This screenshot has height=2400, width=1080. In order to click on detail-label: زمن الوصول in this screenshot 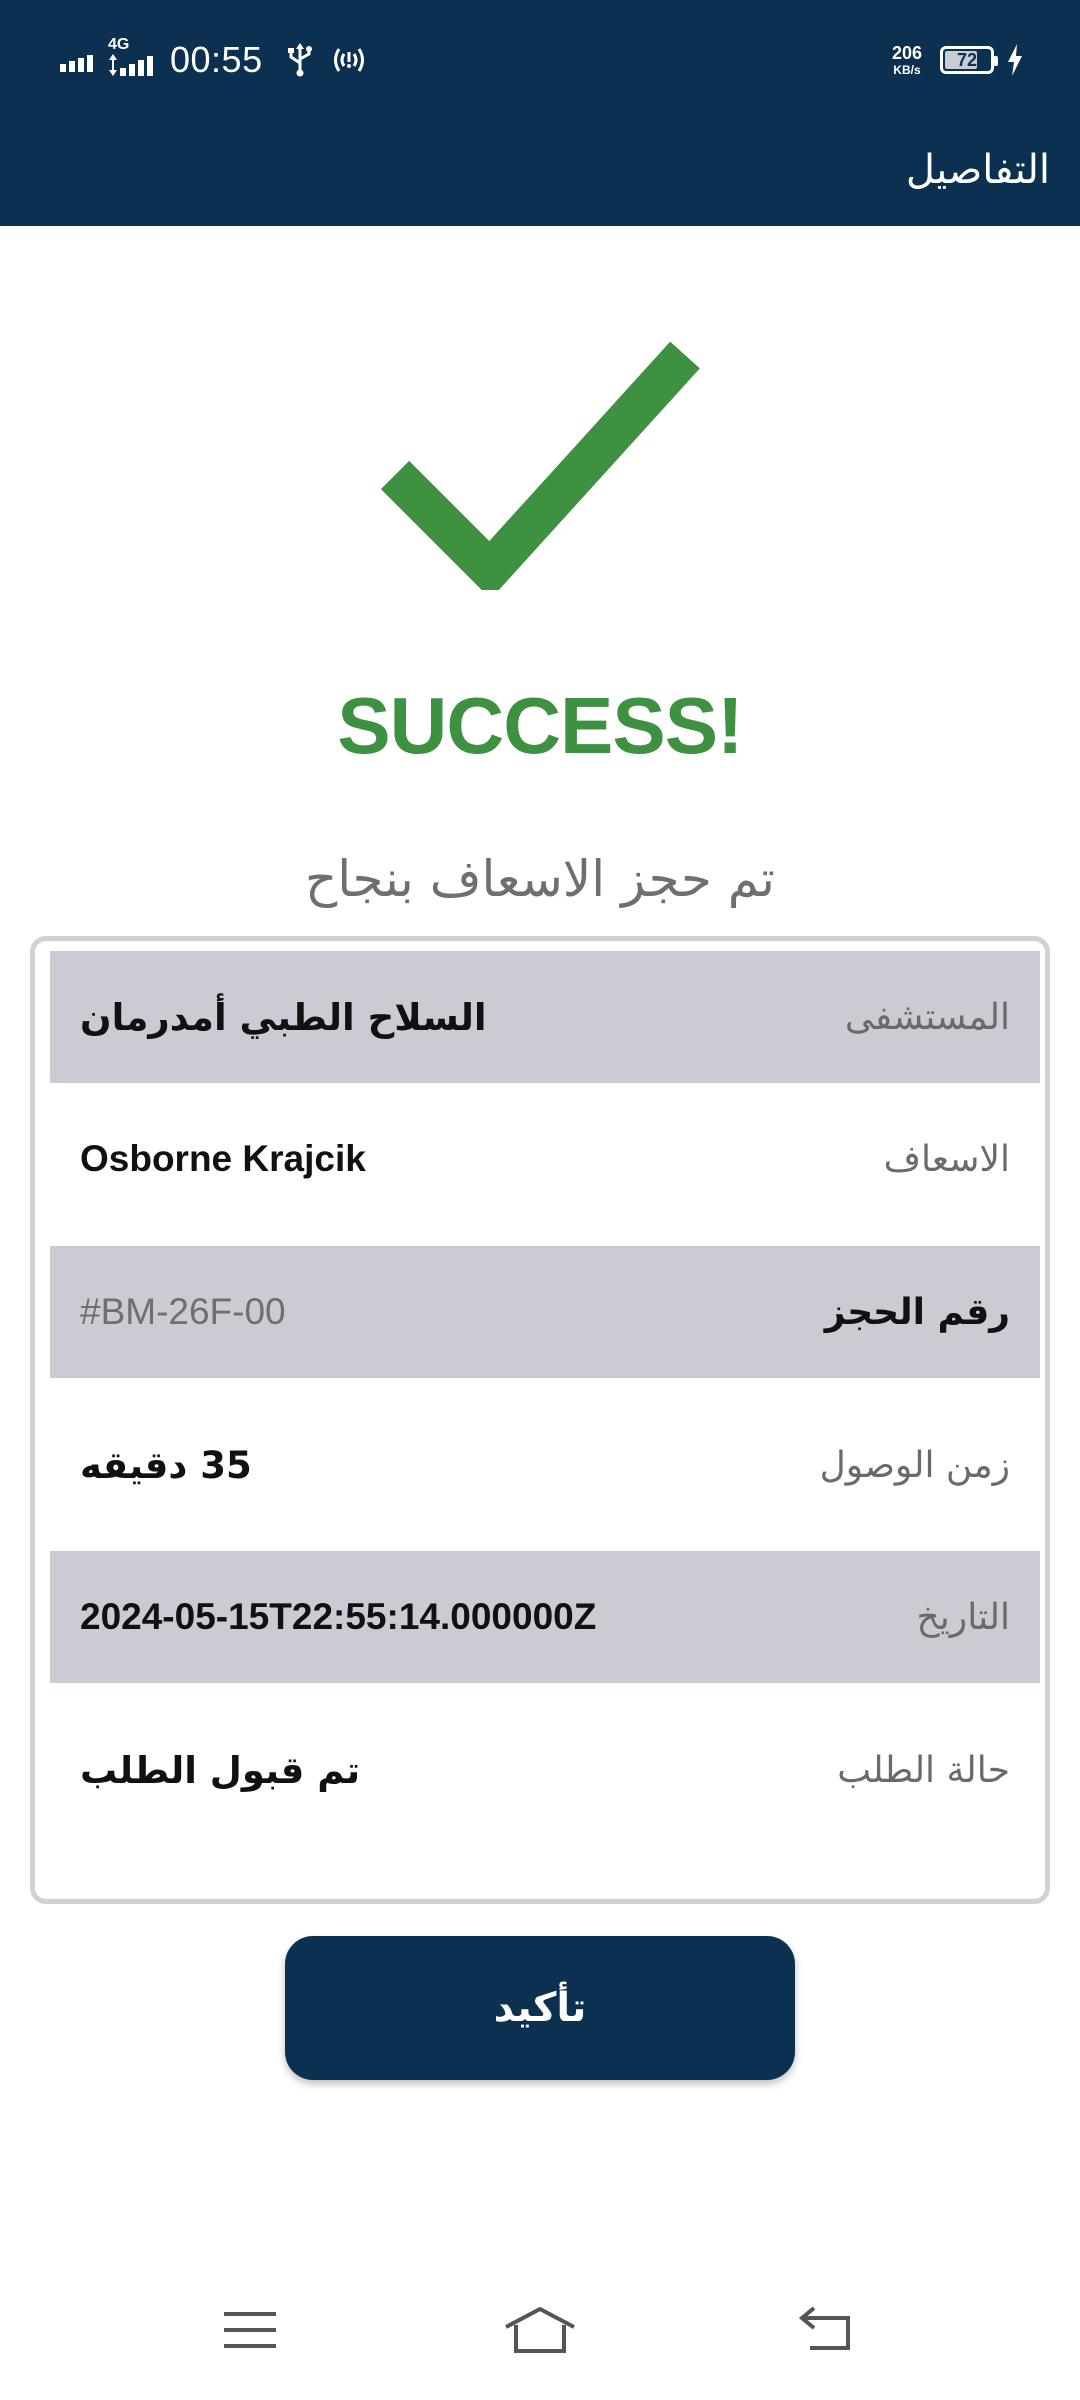, I will do `click(914, 1465)`.